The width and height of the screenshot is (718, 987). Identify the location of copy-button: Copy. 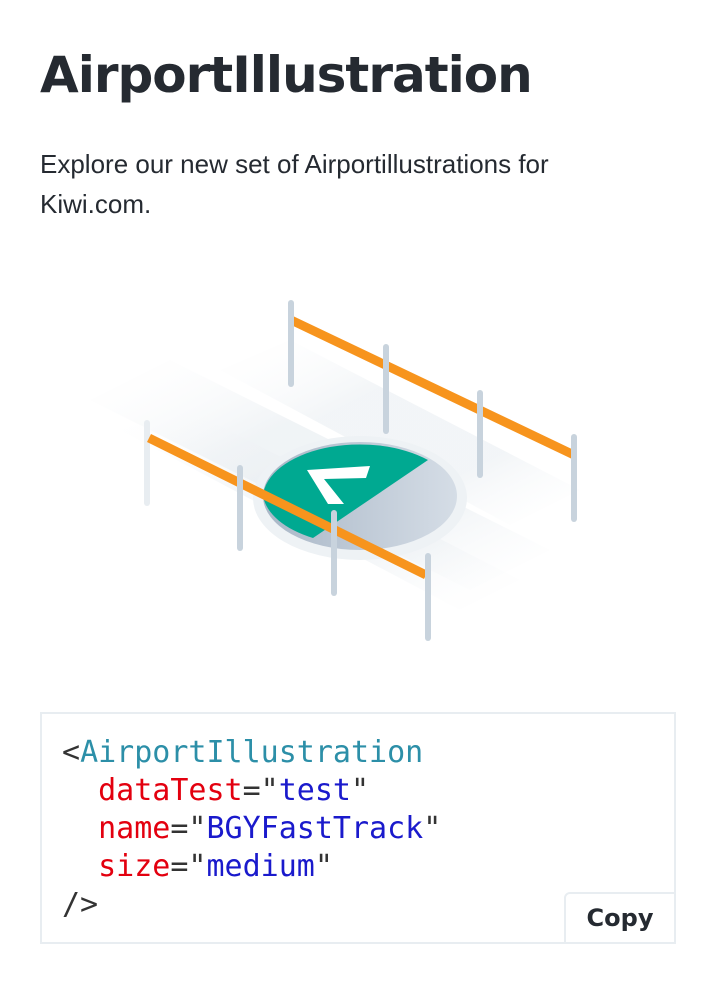
(620, 918).